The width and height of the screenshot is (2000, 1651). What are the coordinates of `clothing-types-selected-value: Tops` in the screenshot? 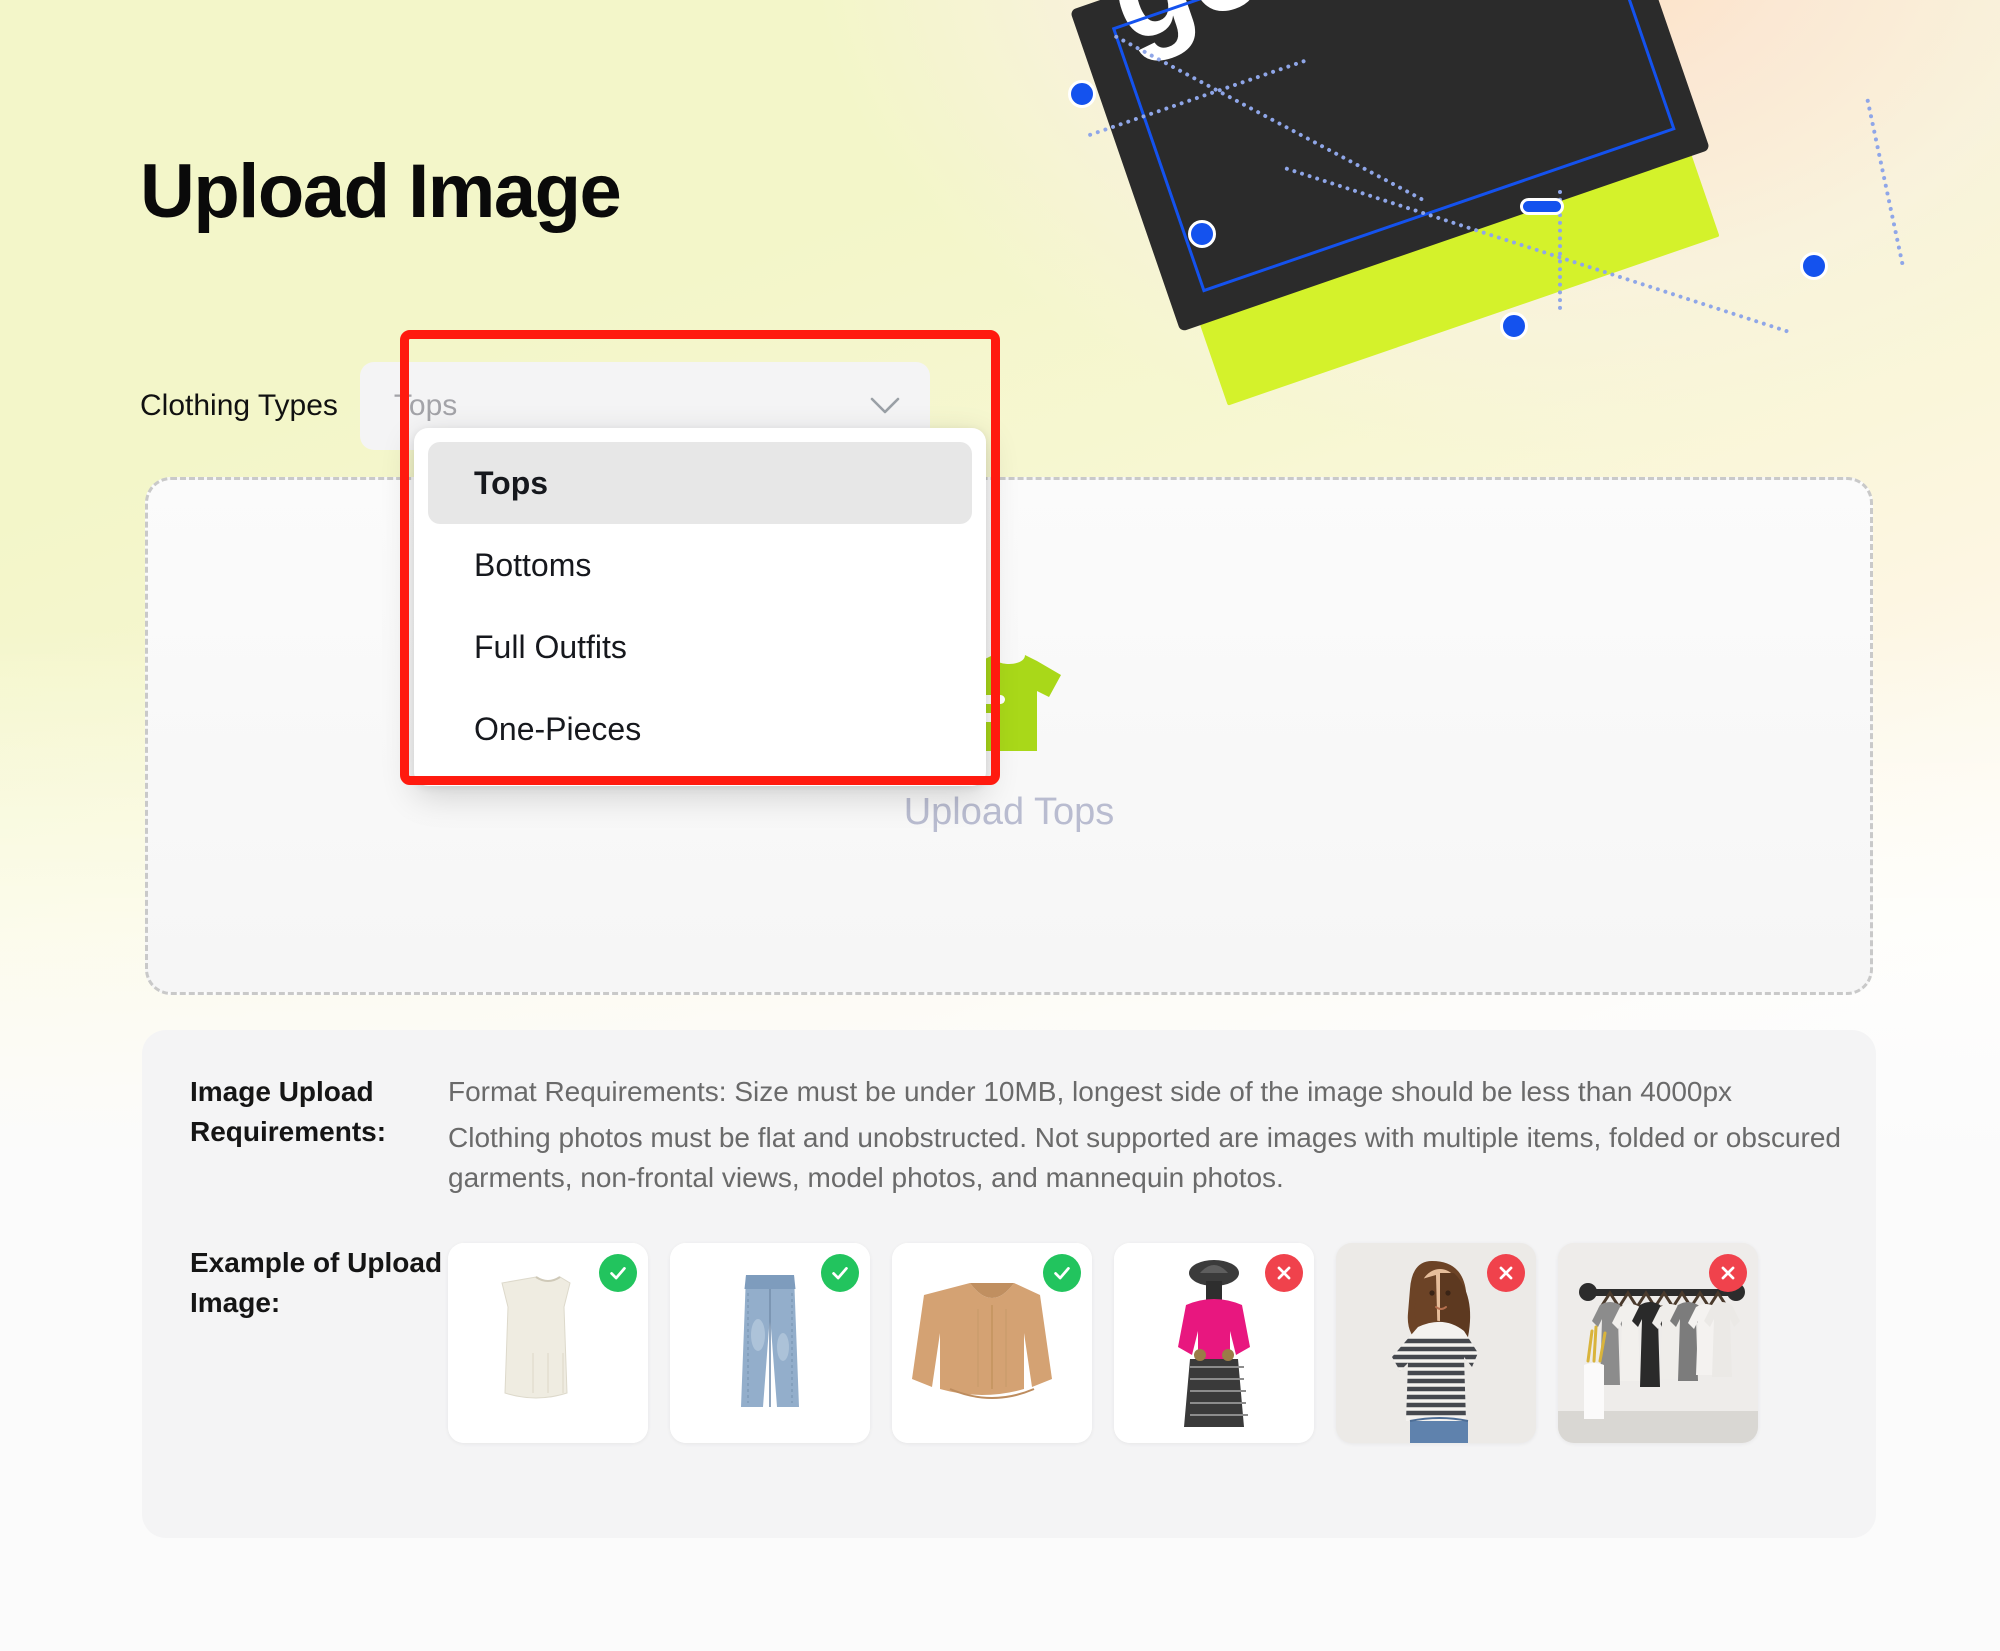 It's located at (425, 405).